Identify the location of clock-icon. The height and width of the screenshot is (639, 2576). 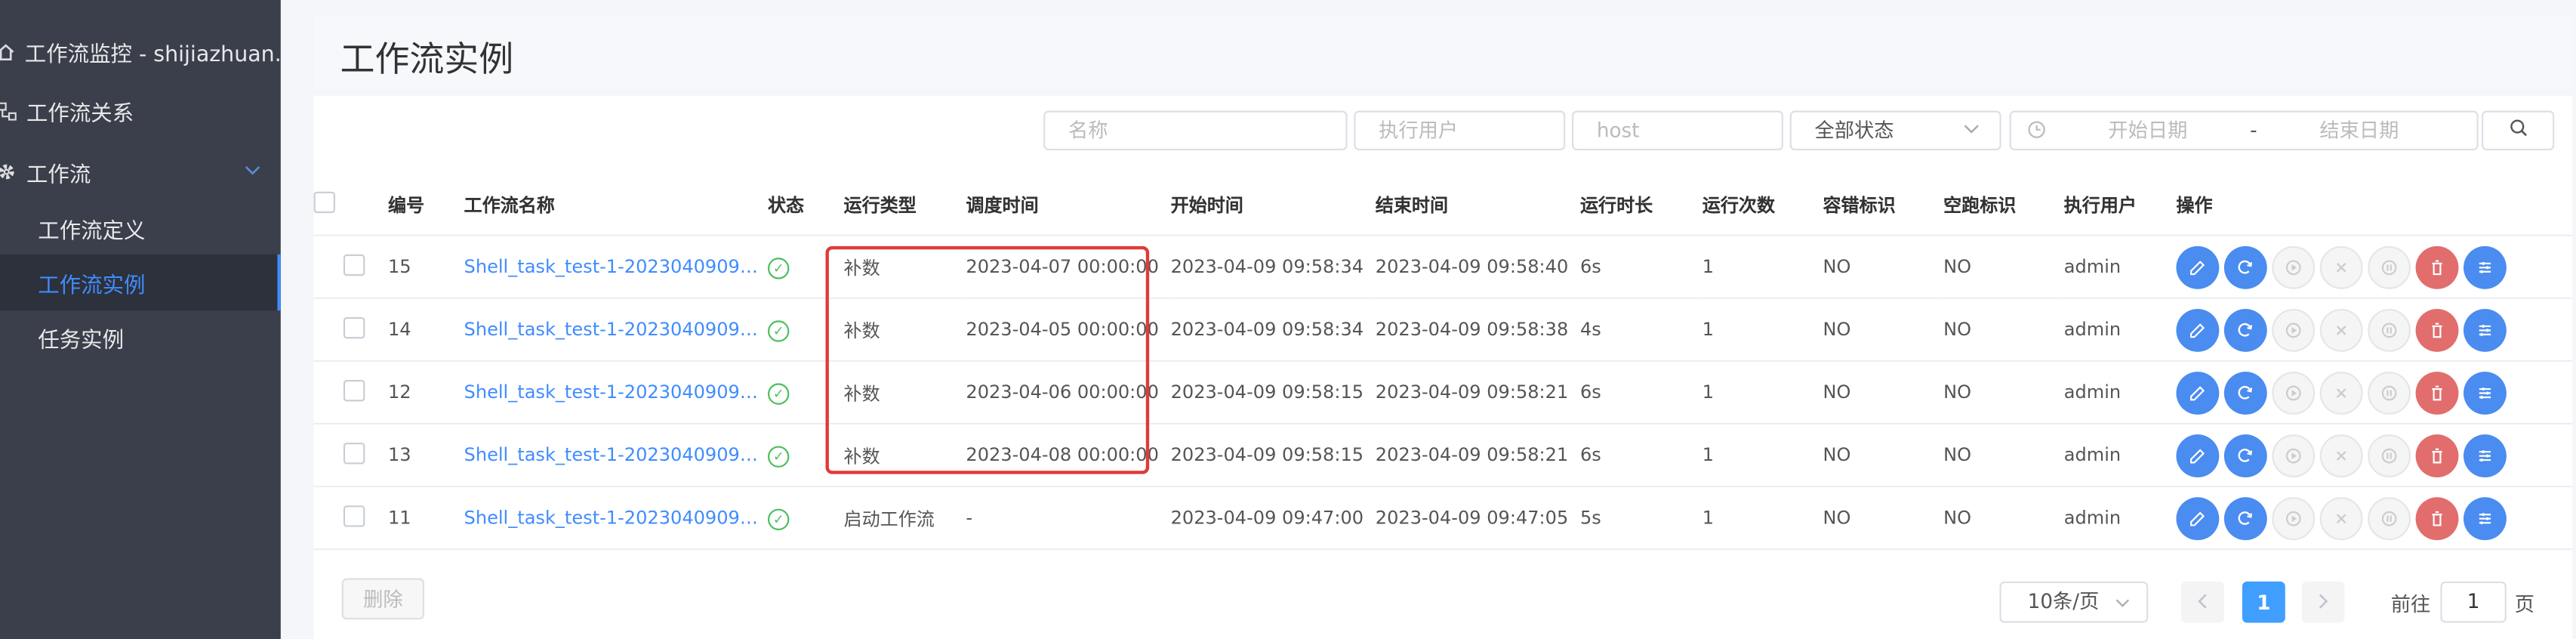
(2037, 131).